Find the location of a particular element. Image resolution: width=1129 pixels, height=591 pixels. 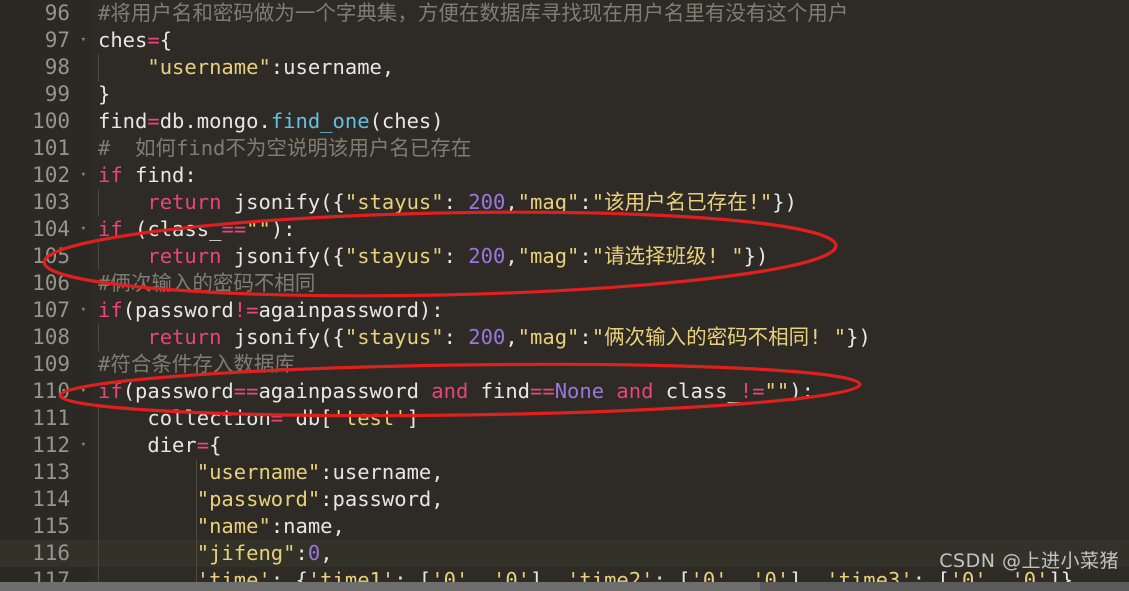

code-token-string: 'test' is located at coordinates (369, 418).